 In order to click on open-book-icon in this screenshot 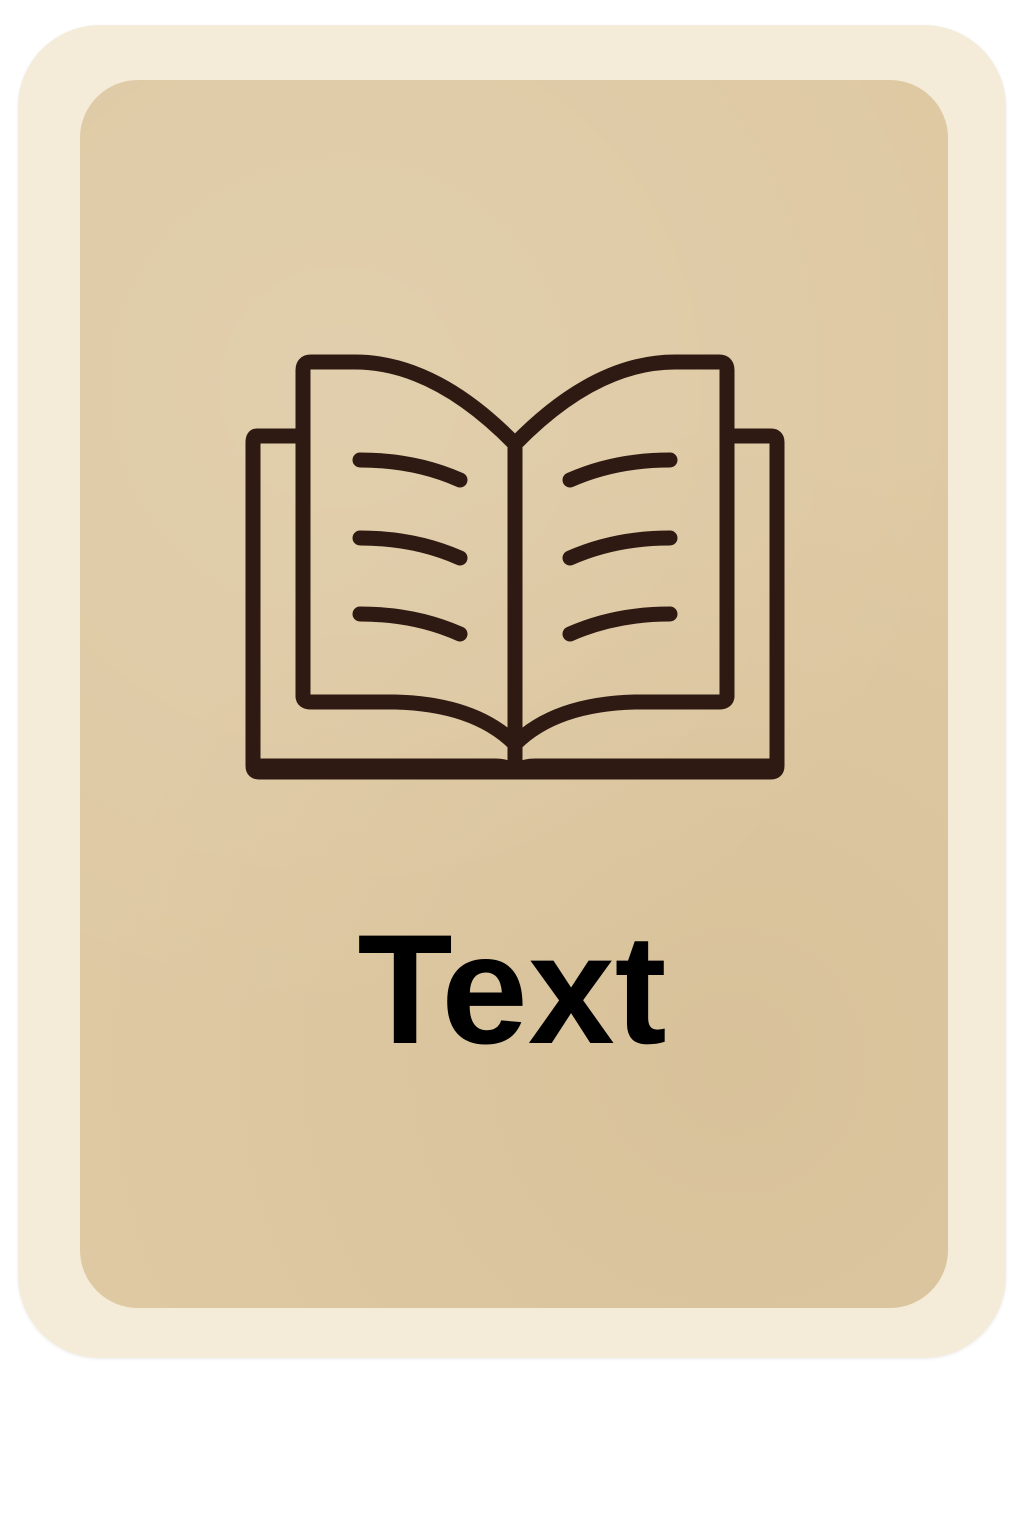, I will do `click(515, 567)`.